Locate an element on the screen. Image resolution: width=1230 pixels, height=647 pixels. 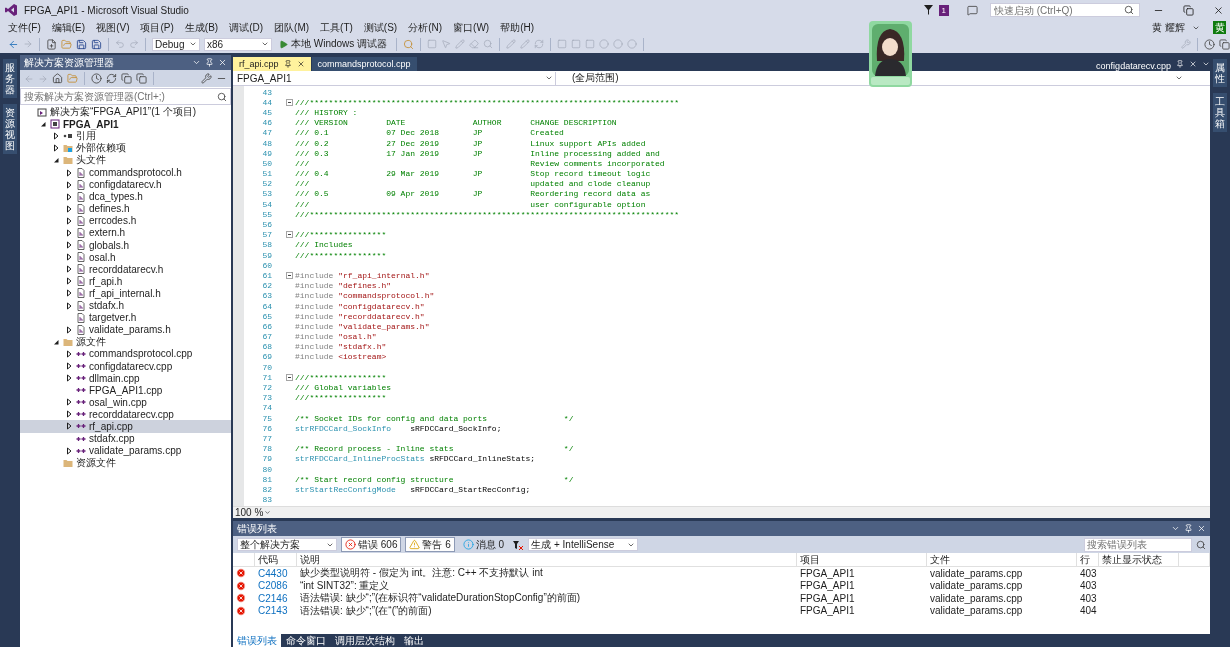
menu-item: 分析(N) is located at coordinates (425, 27).